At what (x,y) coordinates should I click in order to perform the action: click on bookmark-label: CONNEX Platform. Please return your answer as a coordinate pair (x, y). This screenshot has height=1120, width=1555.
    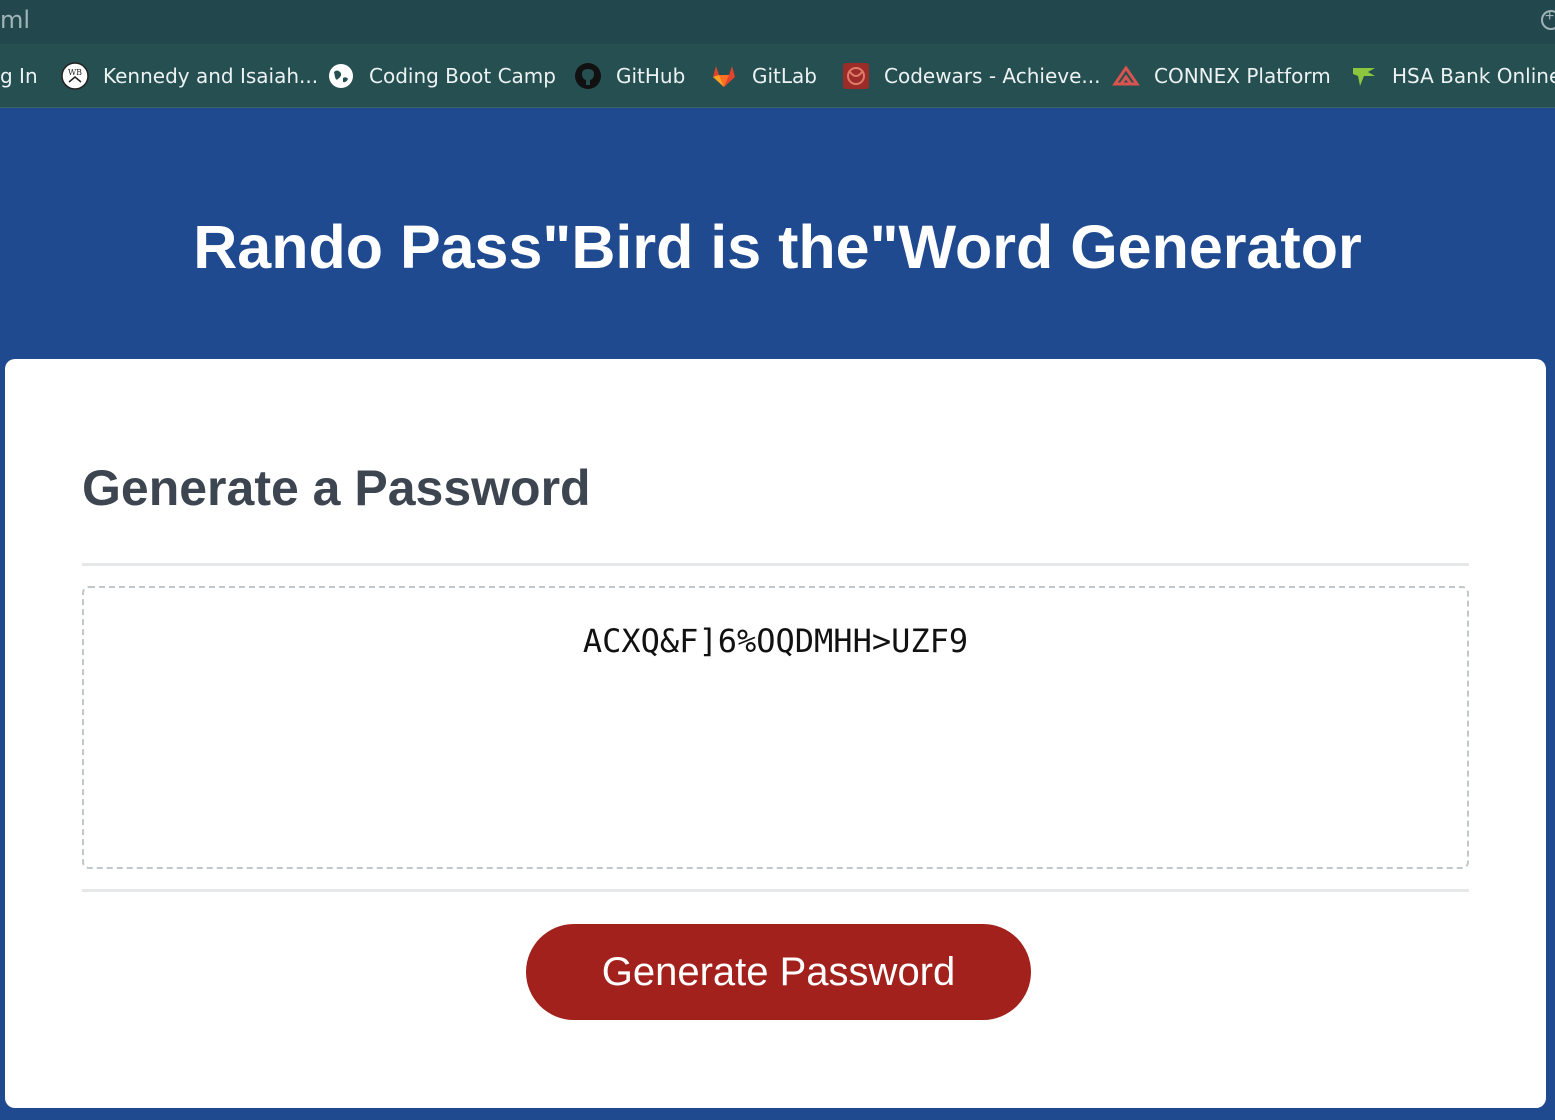
    Looking at the image, I should click on (1242, 76).